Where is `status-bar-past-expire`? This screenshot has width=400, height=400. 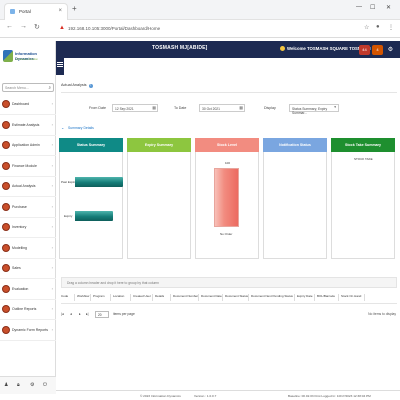 status-bar-past-expire is located at coordinates (99, 182).